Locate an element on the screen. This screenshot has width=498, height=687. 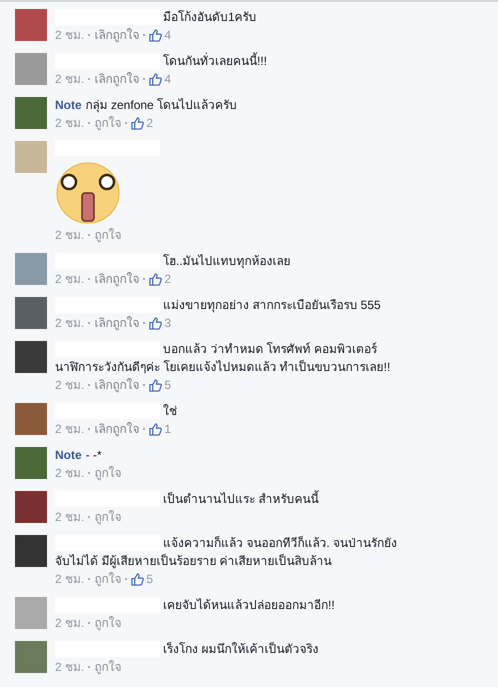
like-count: 1 is located at coordinates (160, 429).